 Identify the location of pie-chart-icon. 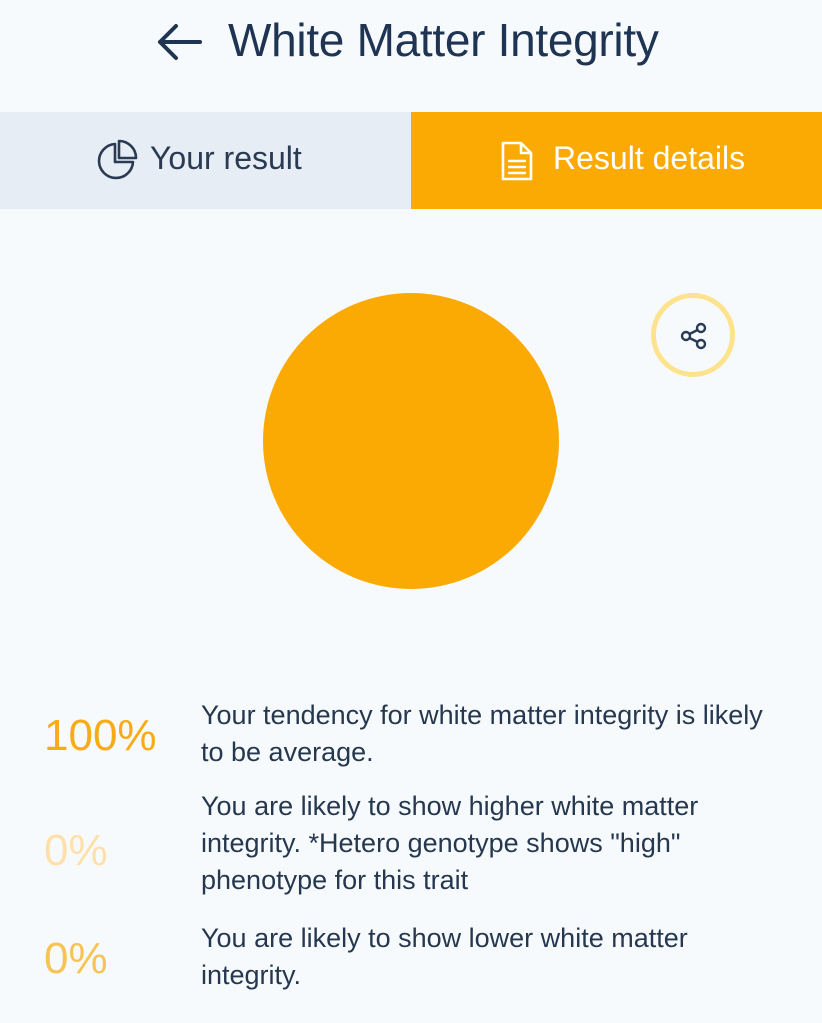
(117, 159).